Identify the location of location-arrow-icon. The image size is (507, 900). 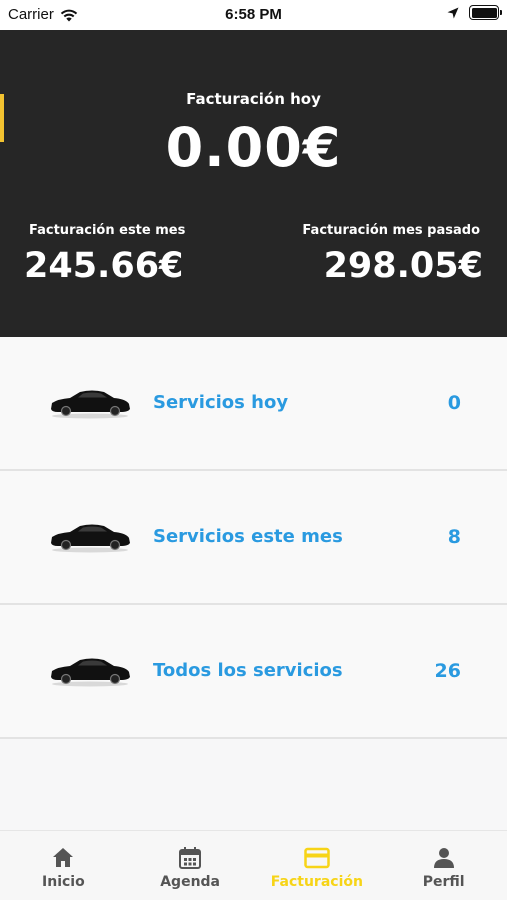
(453, 12).